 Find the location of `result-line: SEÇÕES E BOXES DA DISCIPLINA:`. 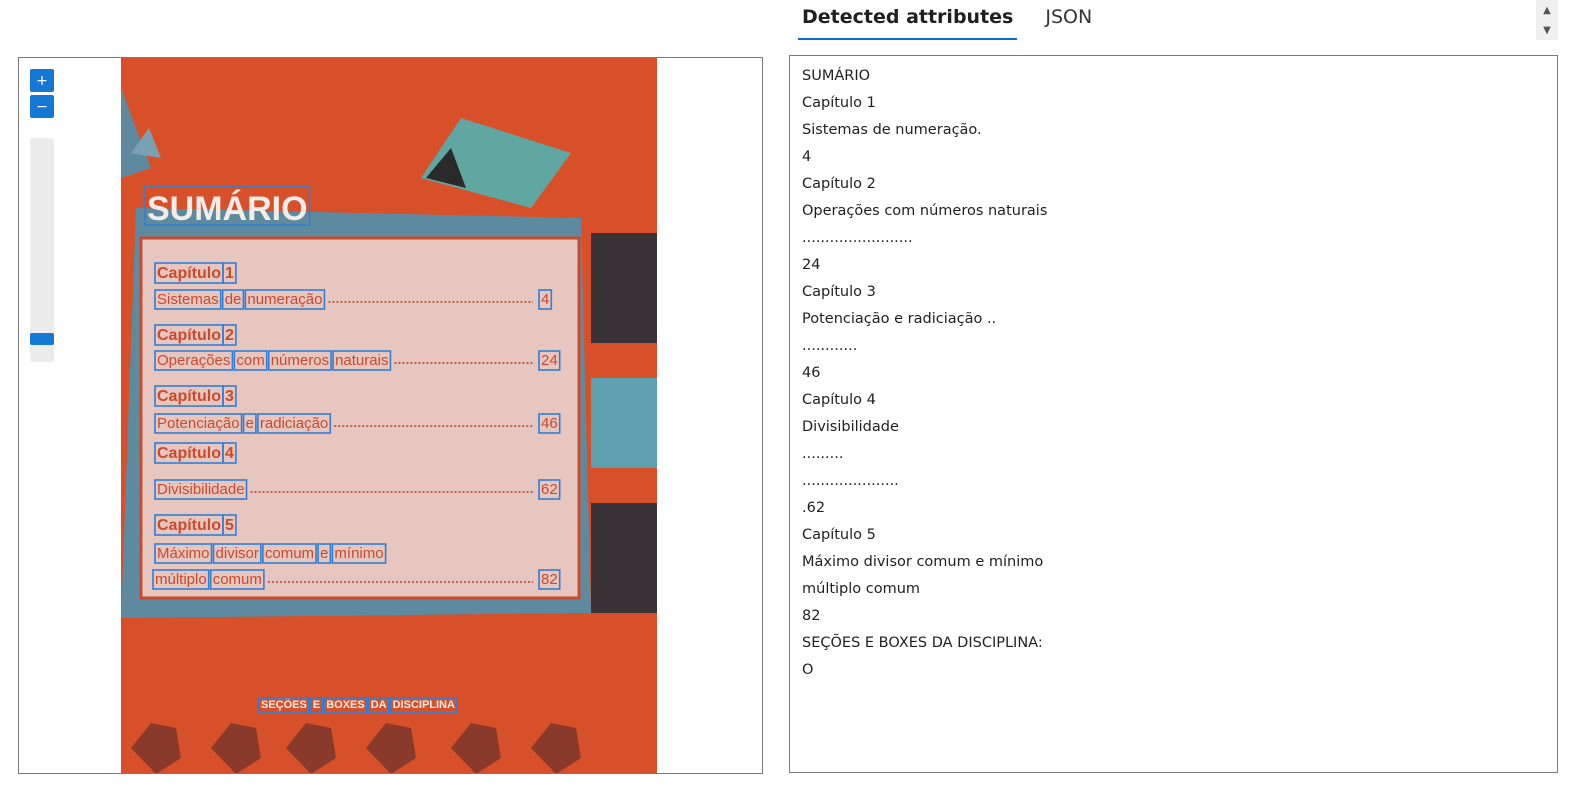

result-line: SEÇÕES E BOXES DA DISCIPLINA: is located at coordinates (922, 643).